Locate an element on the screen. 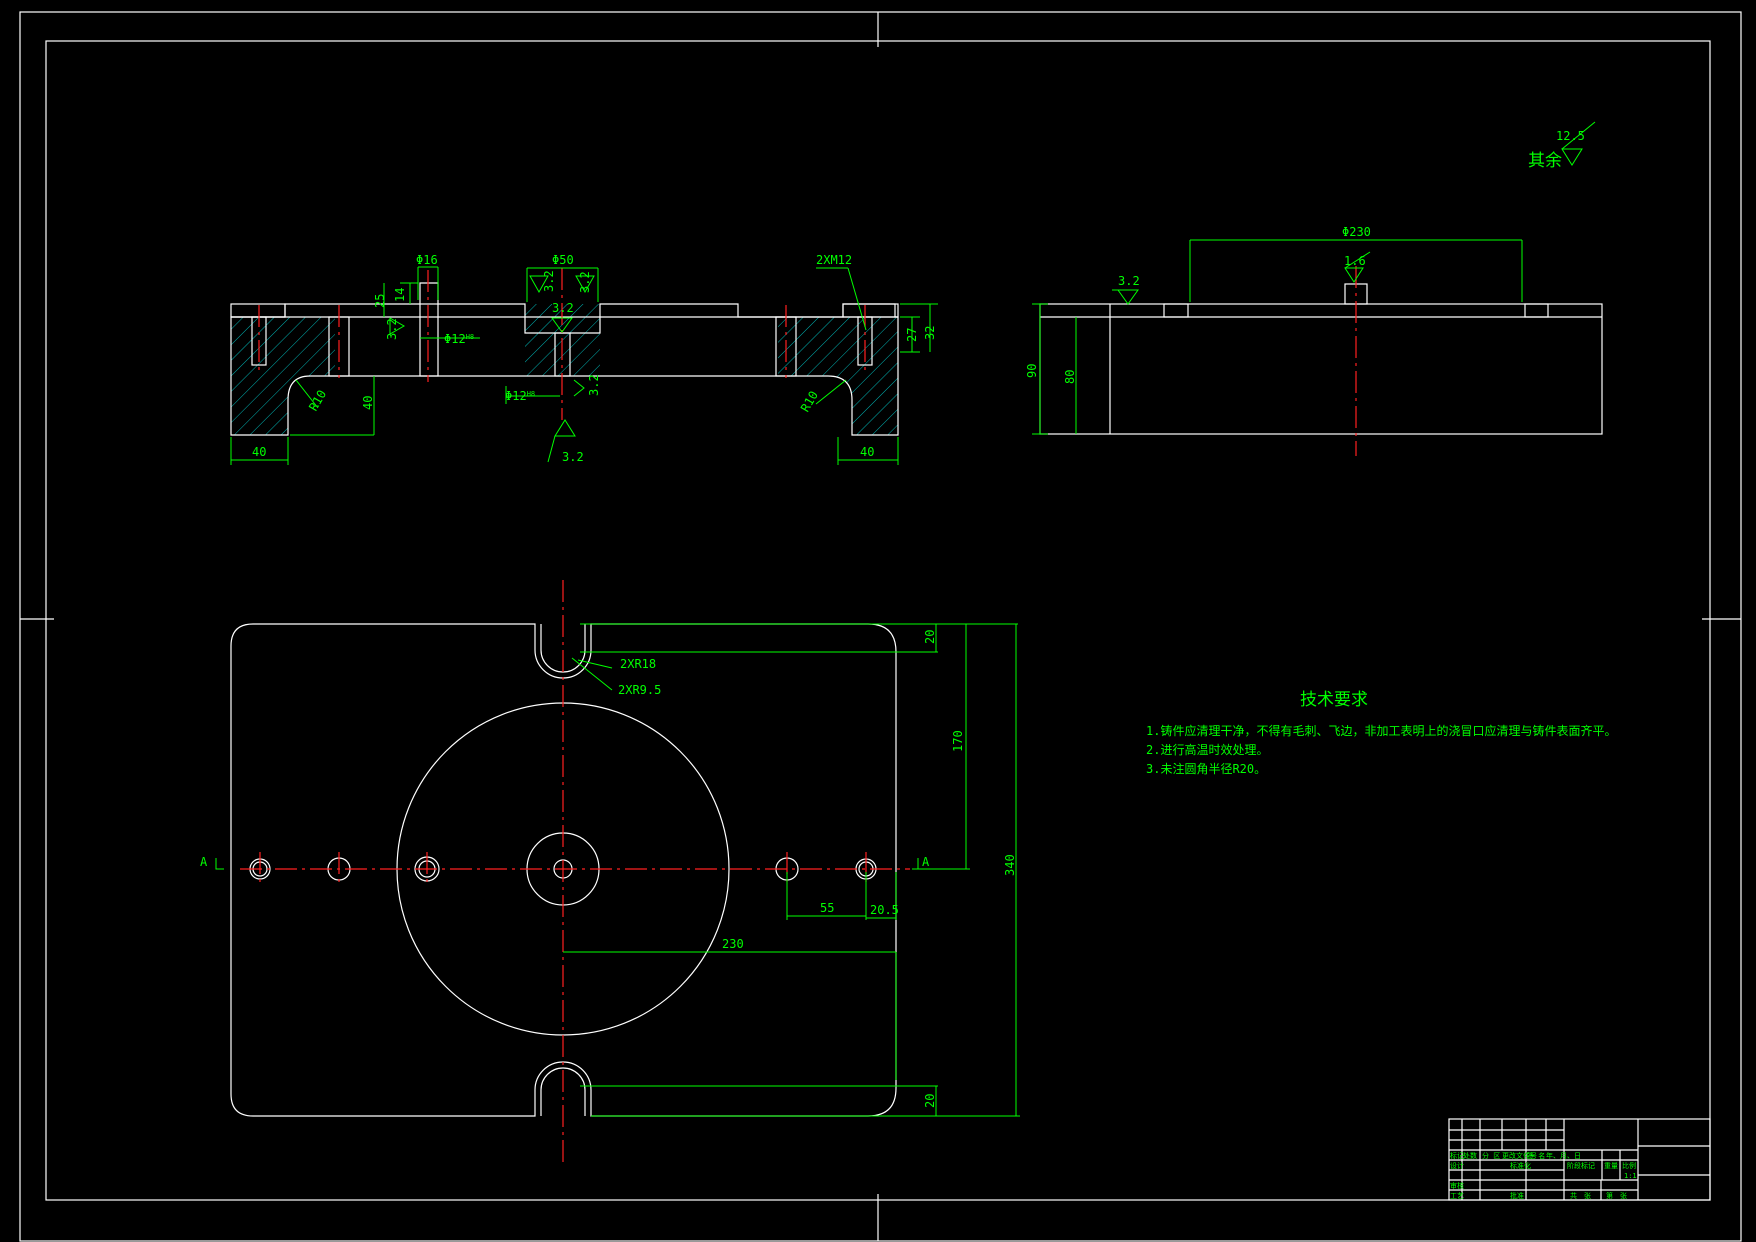  tb-stage-mark: 阶段标记 is located at coordinates (1581, 1165).